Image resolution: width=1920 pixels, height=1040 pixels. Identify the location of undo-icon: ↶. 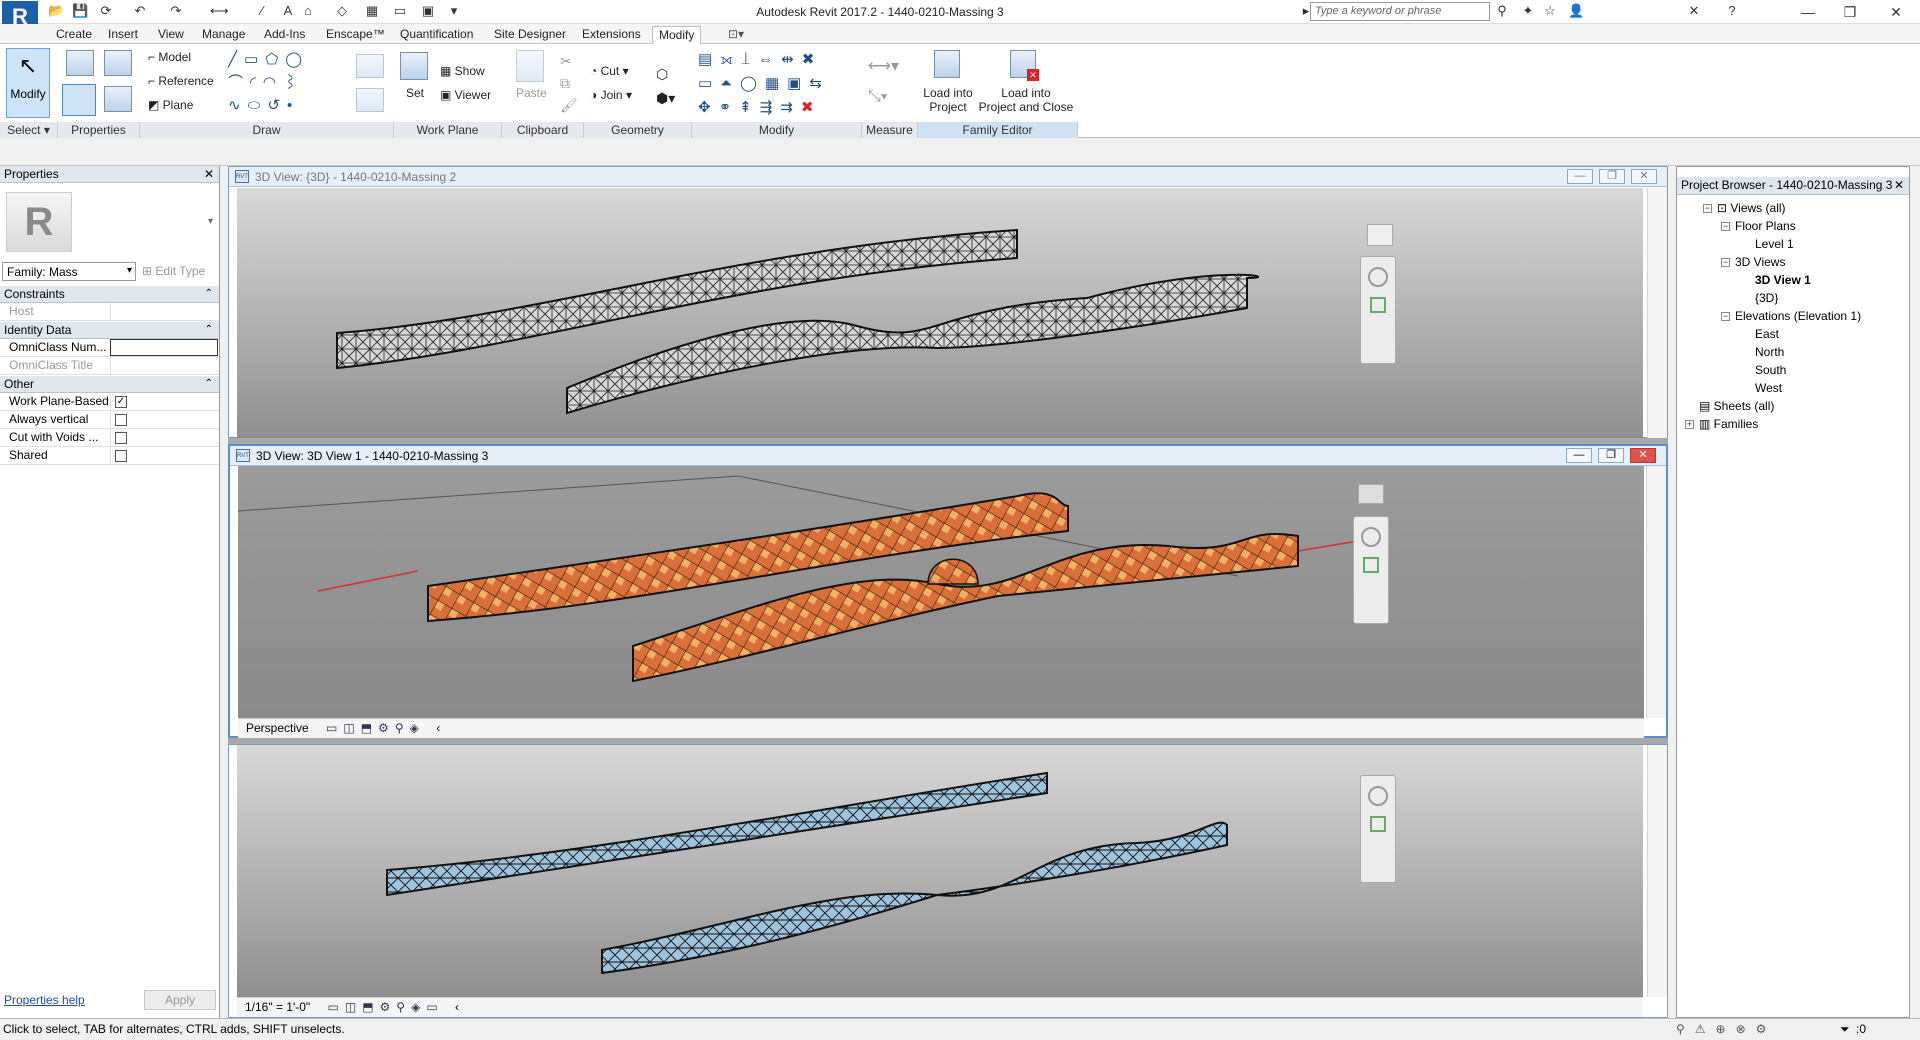
(140, 11).